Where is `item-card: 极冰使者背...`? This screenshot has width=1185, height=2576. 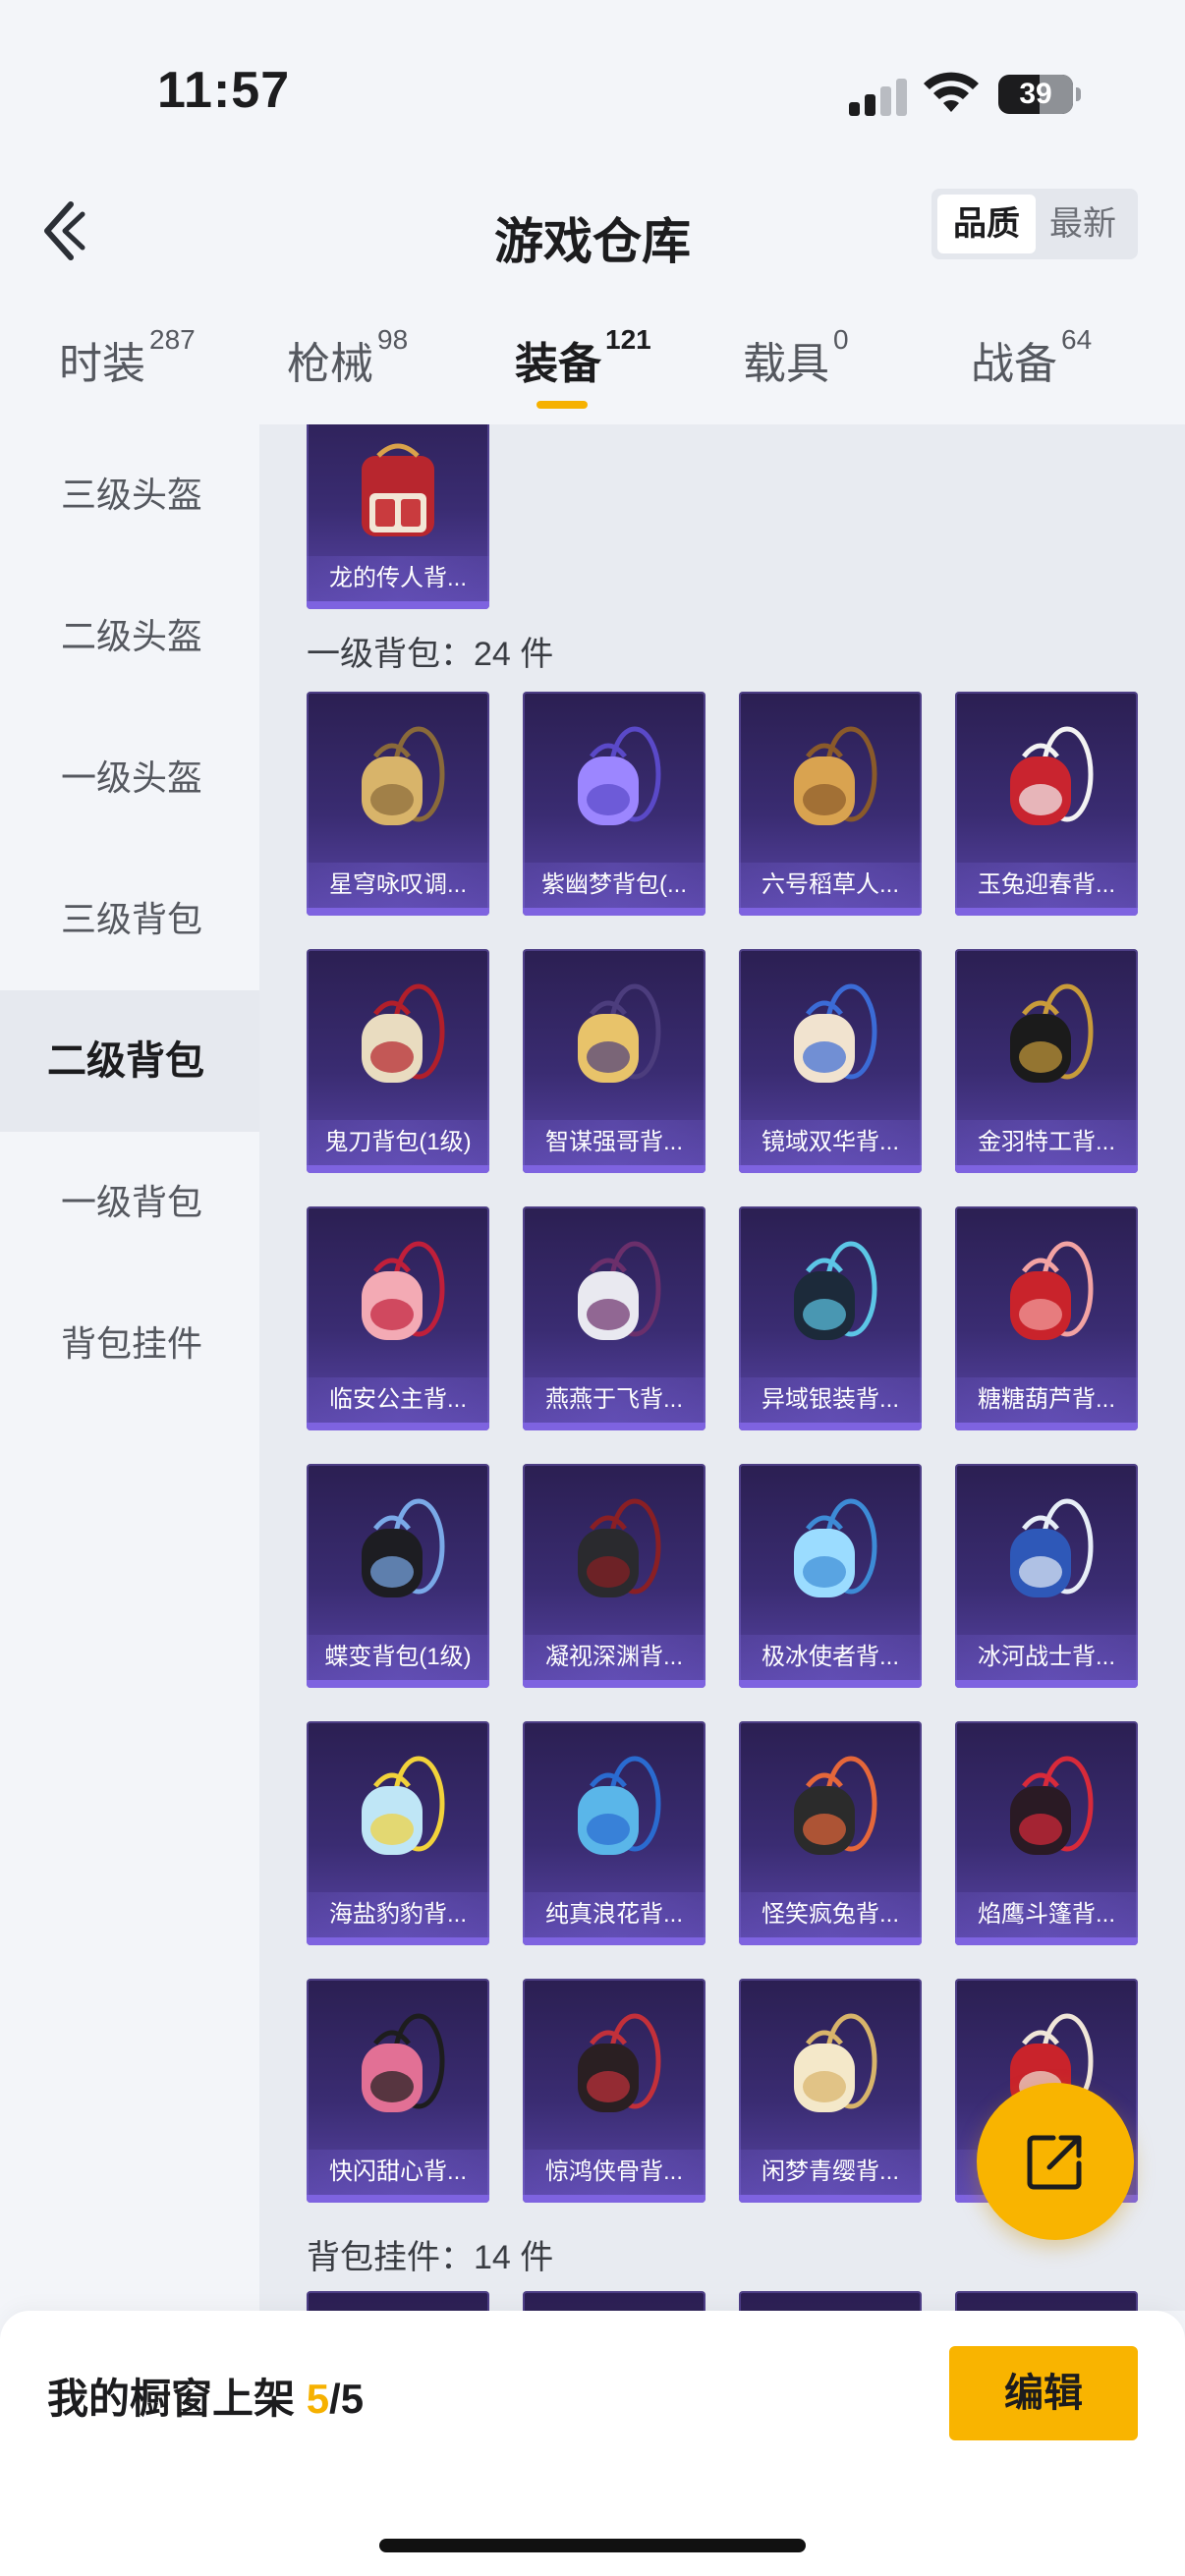 item-card: 极冰使者背... is located at coordinates (831, 1576).